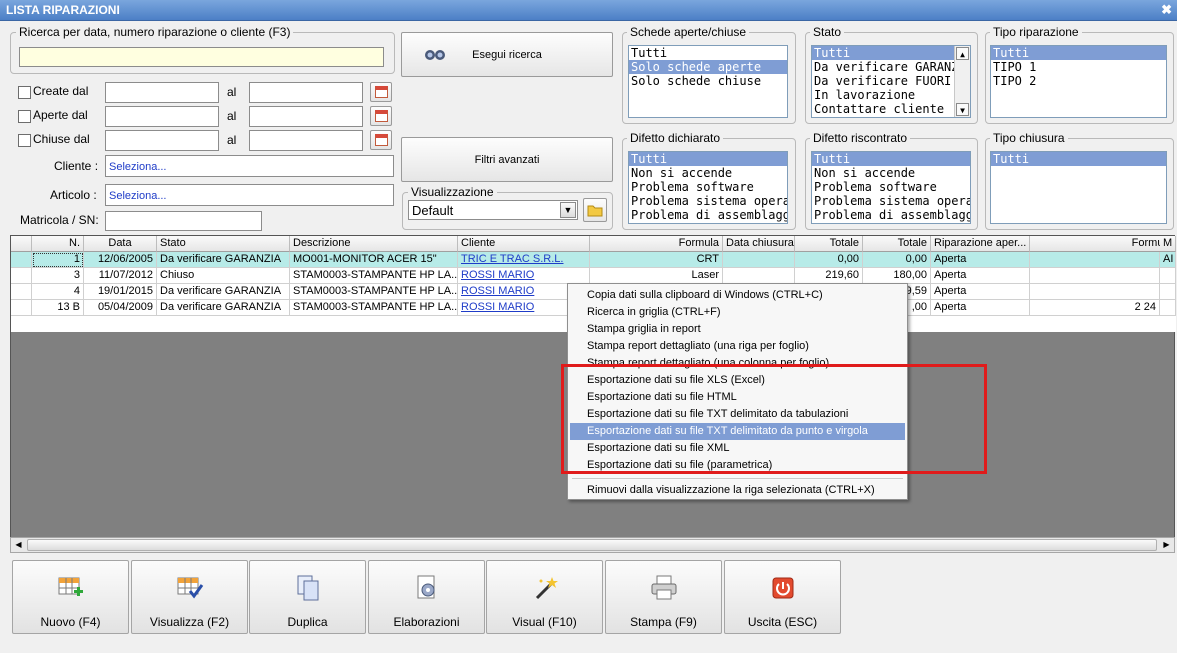 The image size is (1177, 653). What do you see at coordinates (507, 54) in the screenshot?
I see `execute-search-button: Esegui ricerca` at bounding box center [507, 54].